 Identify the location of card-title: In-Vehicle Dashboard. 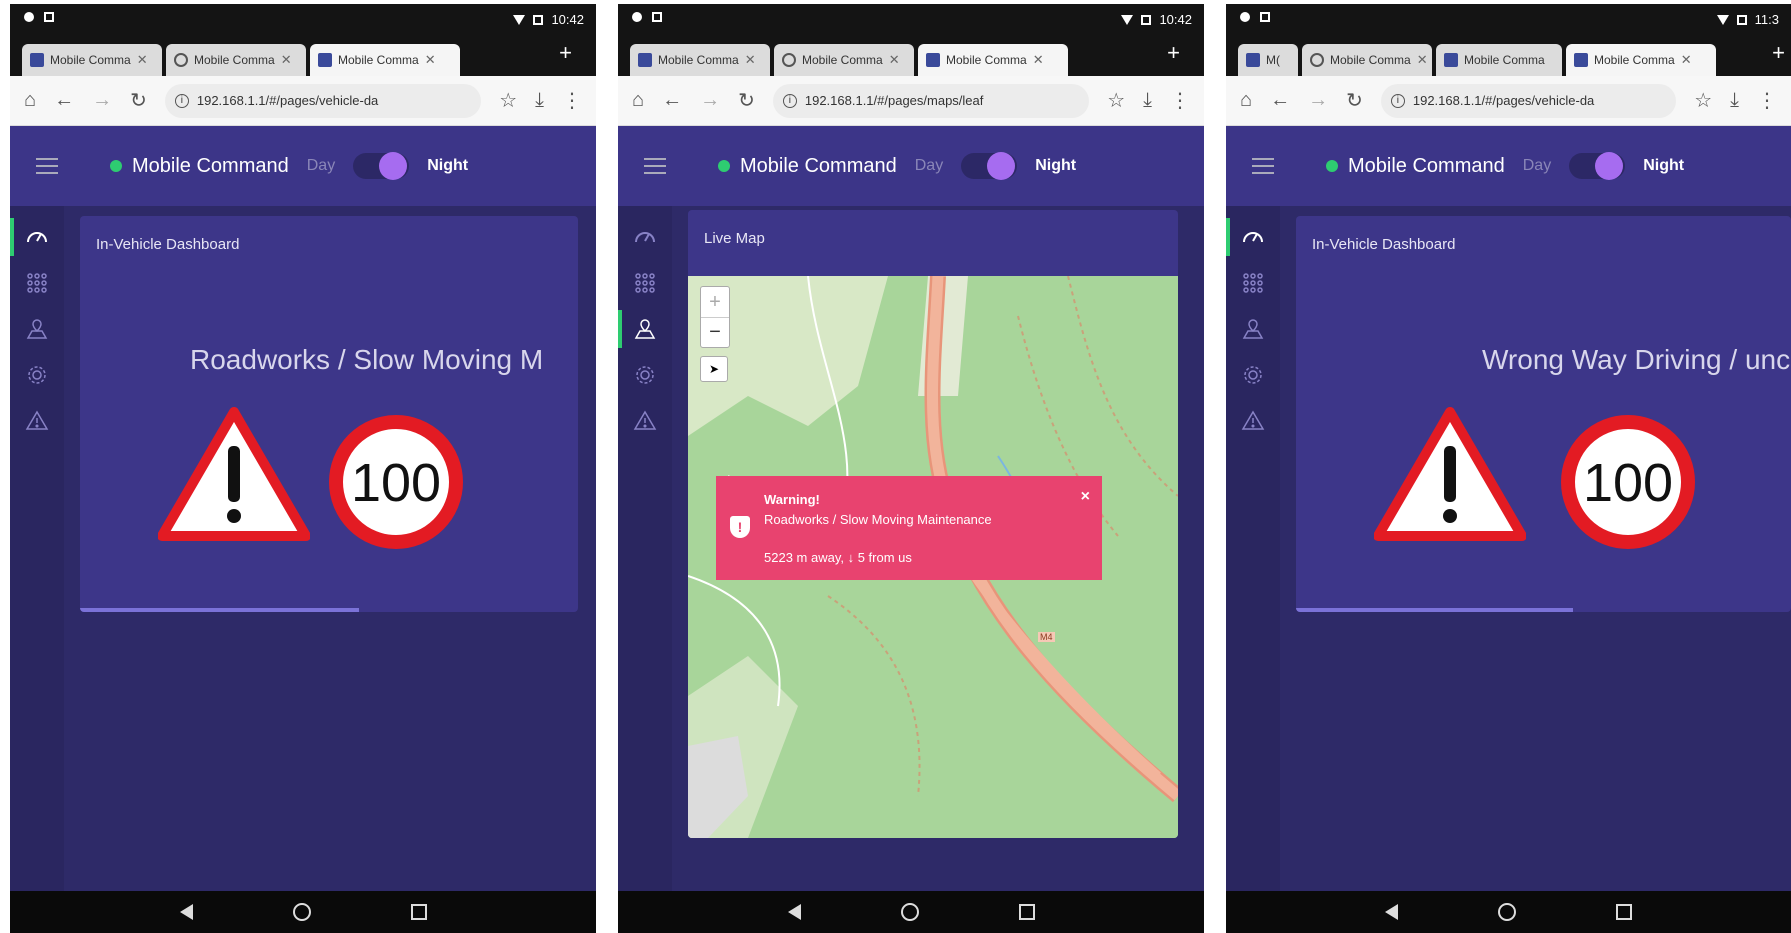
(168, 244).